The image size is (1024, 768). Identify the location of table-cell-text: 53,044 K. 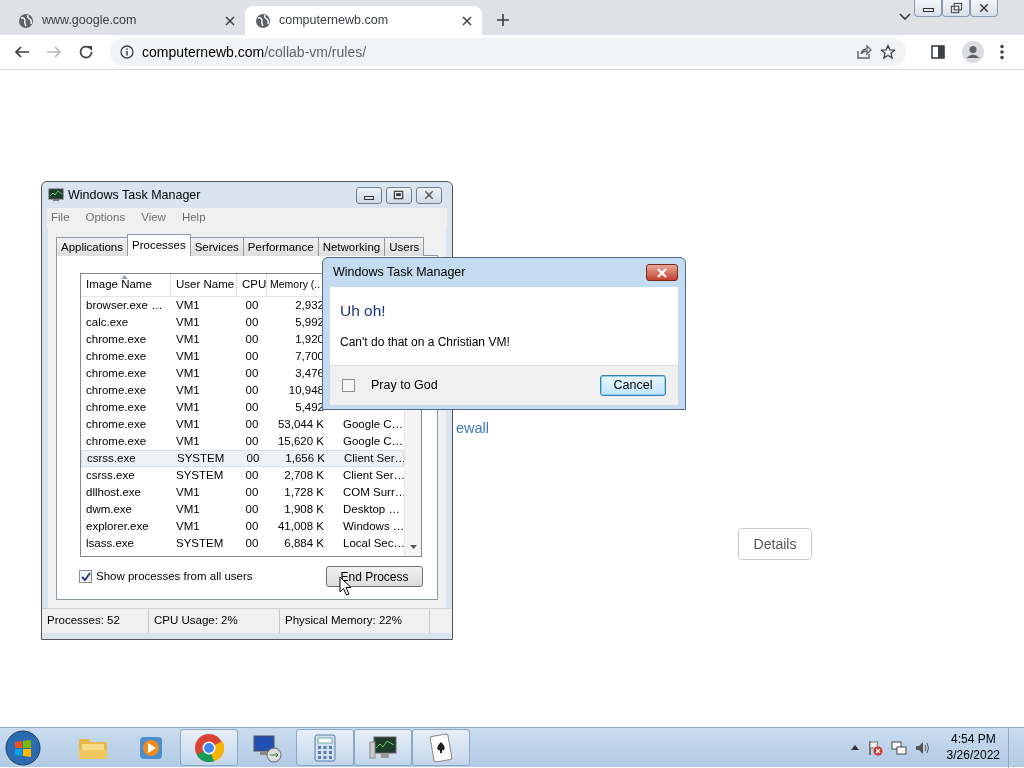
(300, 424).